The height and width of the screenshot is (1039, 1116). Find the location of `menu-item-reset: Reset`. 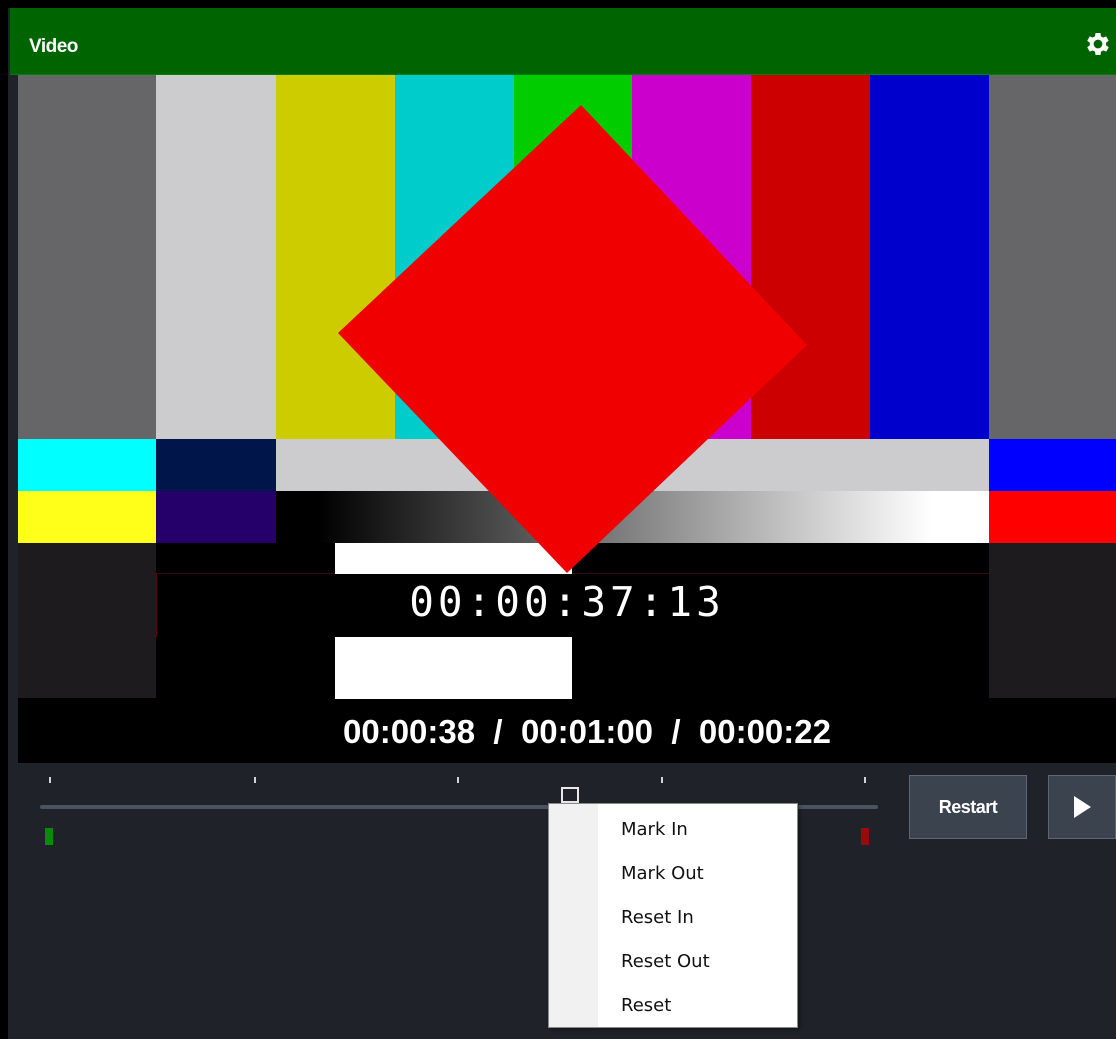

menu-item-reset: Reset is located at coordinates (673, 1005).